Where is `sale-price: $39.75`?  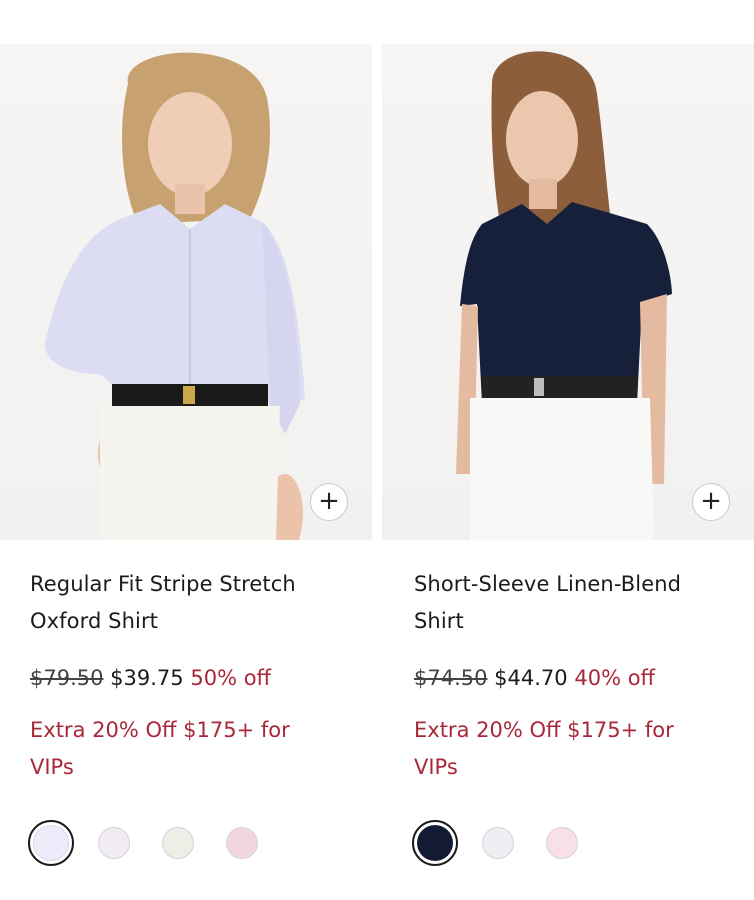 sale-price: $39.75 is located at coordinates (147, 678).